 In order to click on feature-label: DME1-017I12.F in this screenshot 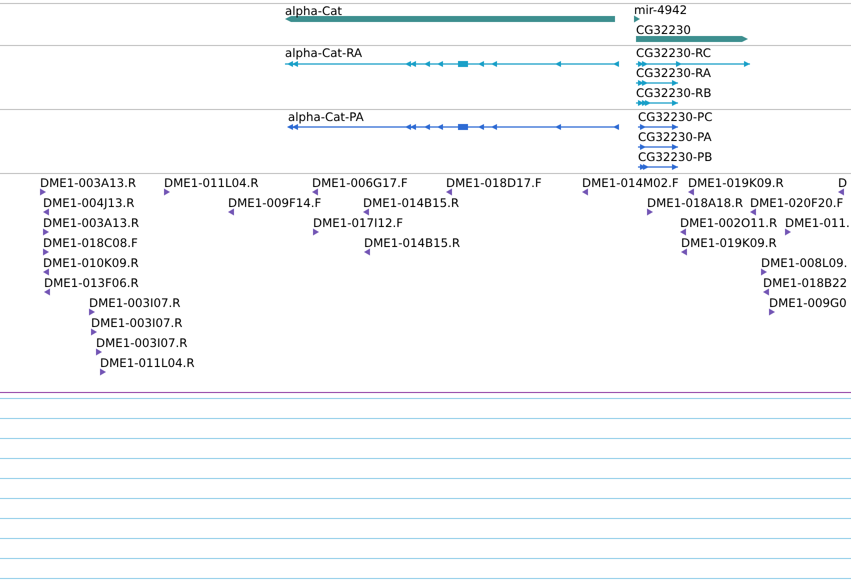, I will do `click(358, 223)`.